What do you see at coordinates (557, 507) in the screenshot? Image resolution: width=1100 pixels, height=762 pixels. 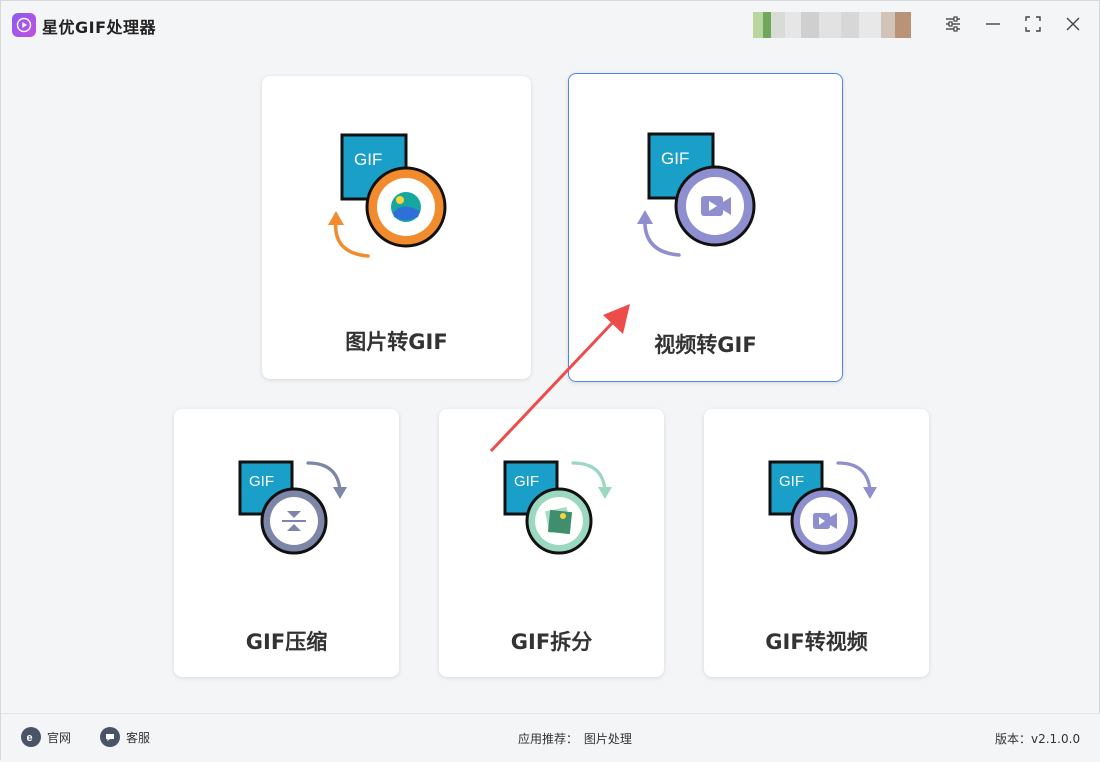 I see `gif-split-icon: GIF` at bounding box center [557, 507].